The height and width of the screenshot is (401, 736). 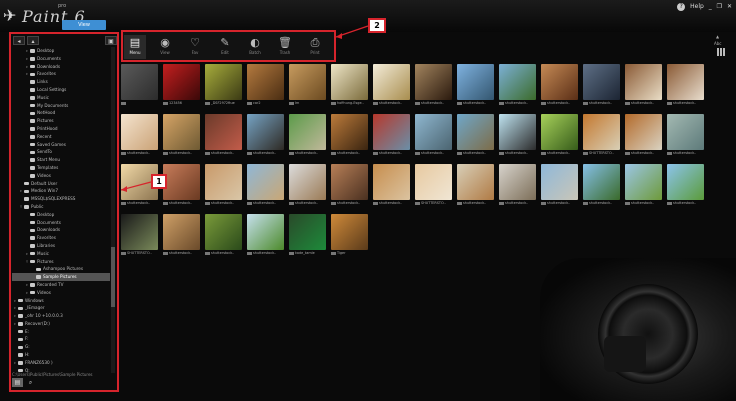 I want to click on tree-item: NetHood, so click(x=61, y=113).